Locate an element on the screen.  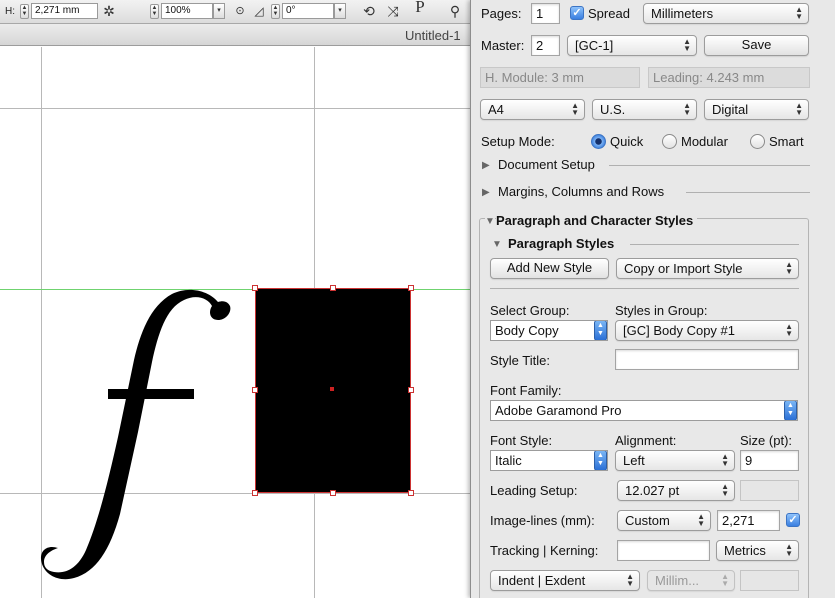
flip-icon: ⤨ is located at coordinates (393, 11).